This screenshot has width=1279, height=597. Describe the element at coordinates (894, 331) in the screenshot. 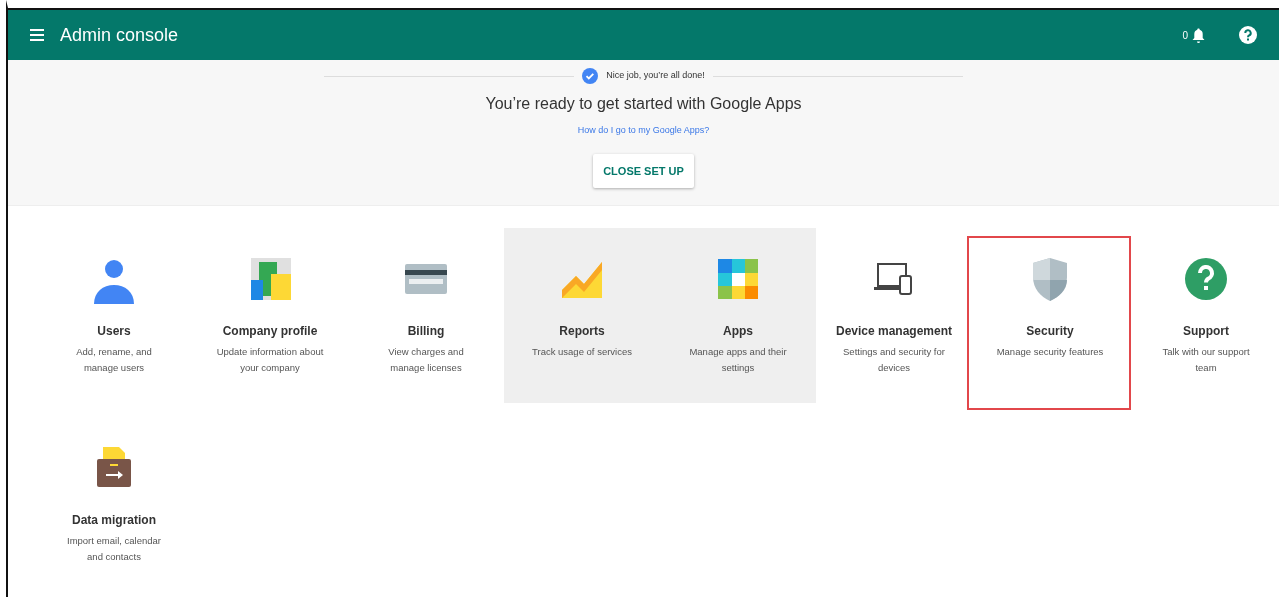

I see `tile-title: Device management` at that location.